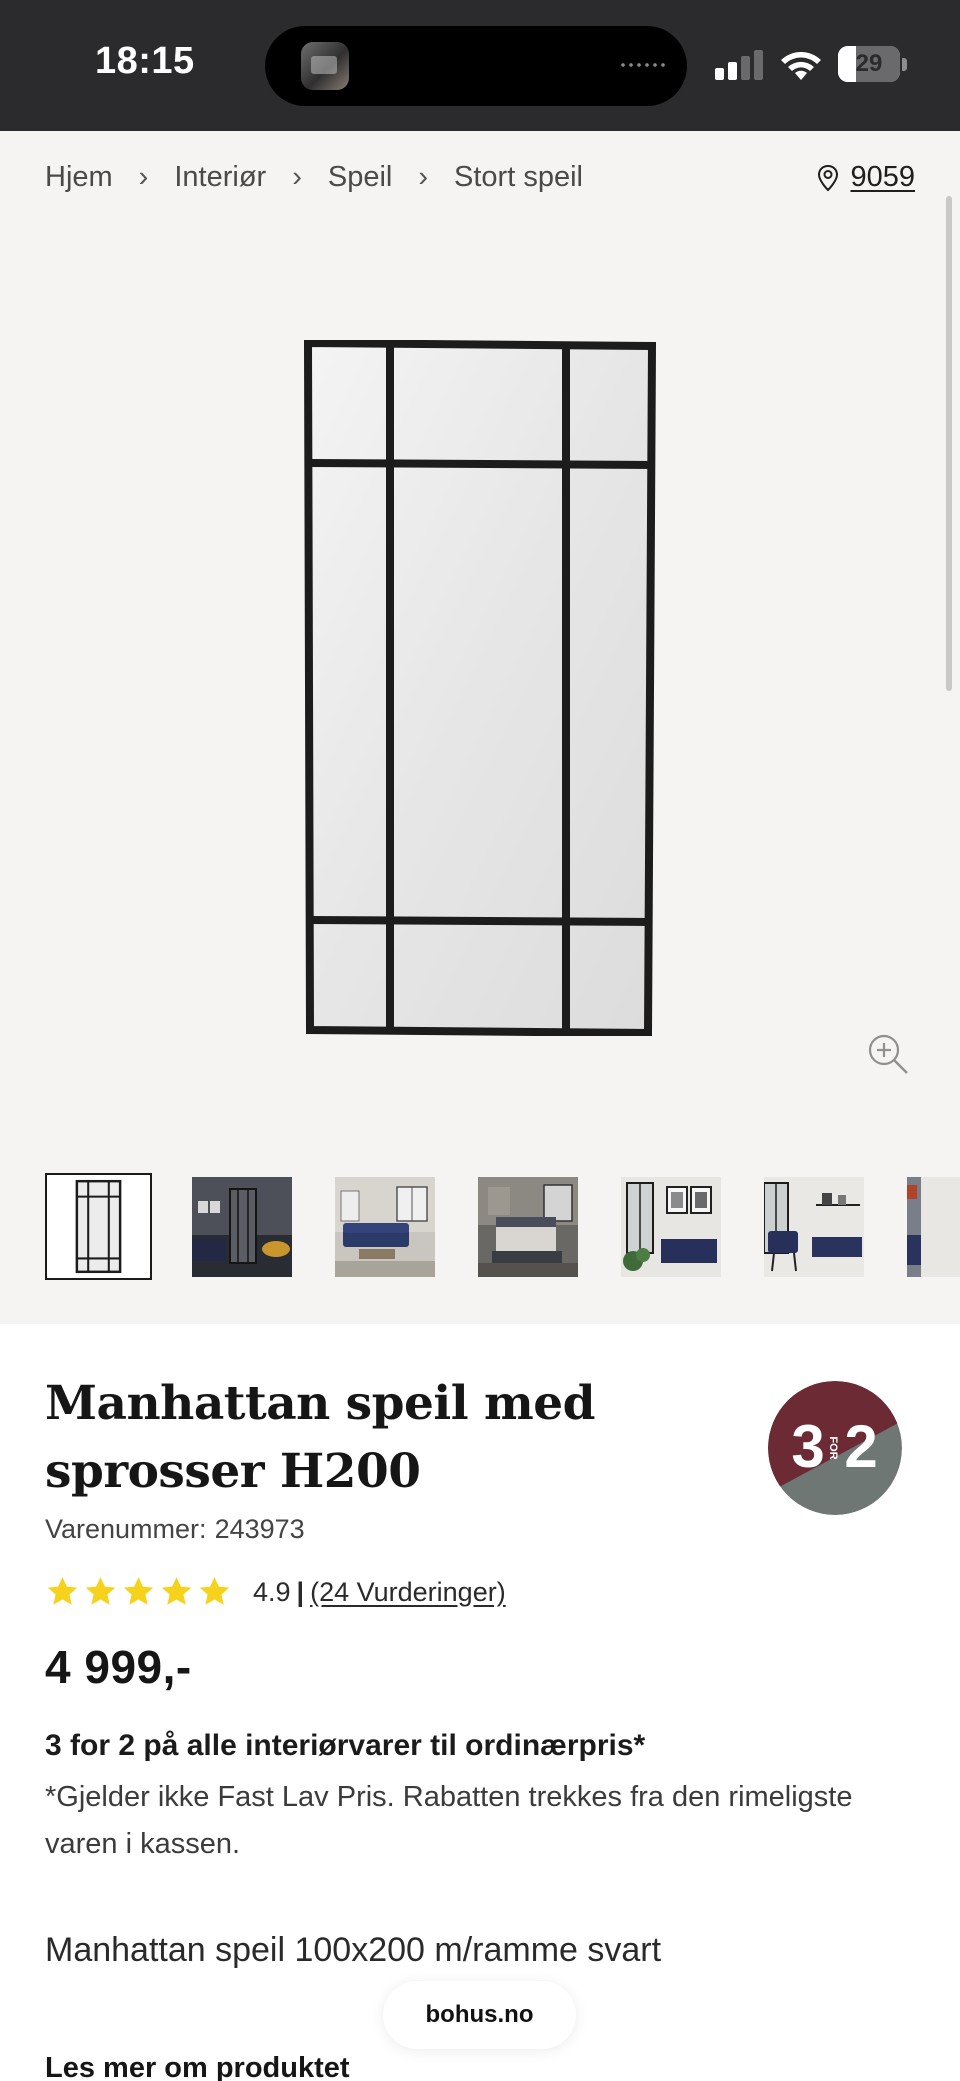 The image size is (960, 2081). I want to click on thumbnail-mirror-product, so click(98, 1226).